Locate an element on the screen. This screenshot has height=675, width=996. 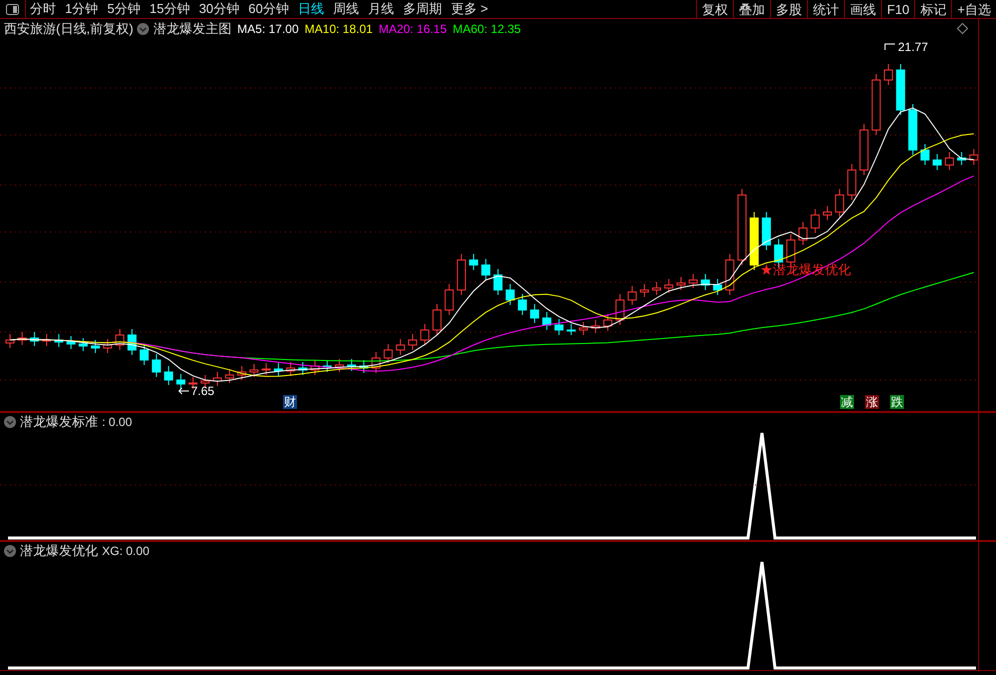
period-tab: 15分钟 is located at coordinates (169, 9).